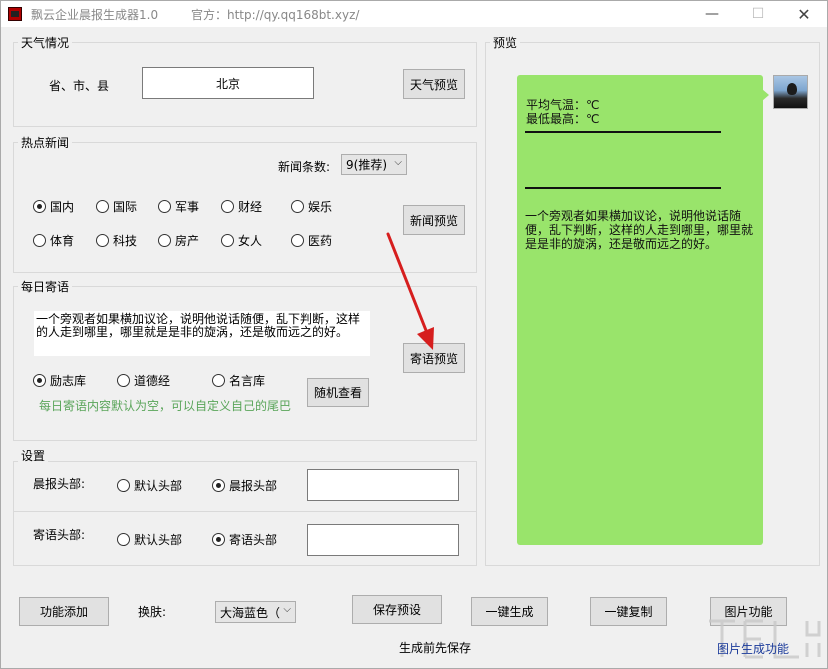  I want to click on news-count-value: 9(推荐), so click(366, 165).